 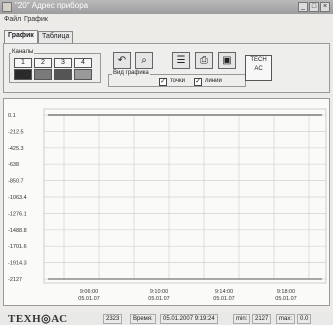 What do you see at coordinates (113, 319) in the screenshot?
I see `status-value: 2323` at bounding box center [113, 319].